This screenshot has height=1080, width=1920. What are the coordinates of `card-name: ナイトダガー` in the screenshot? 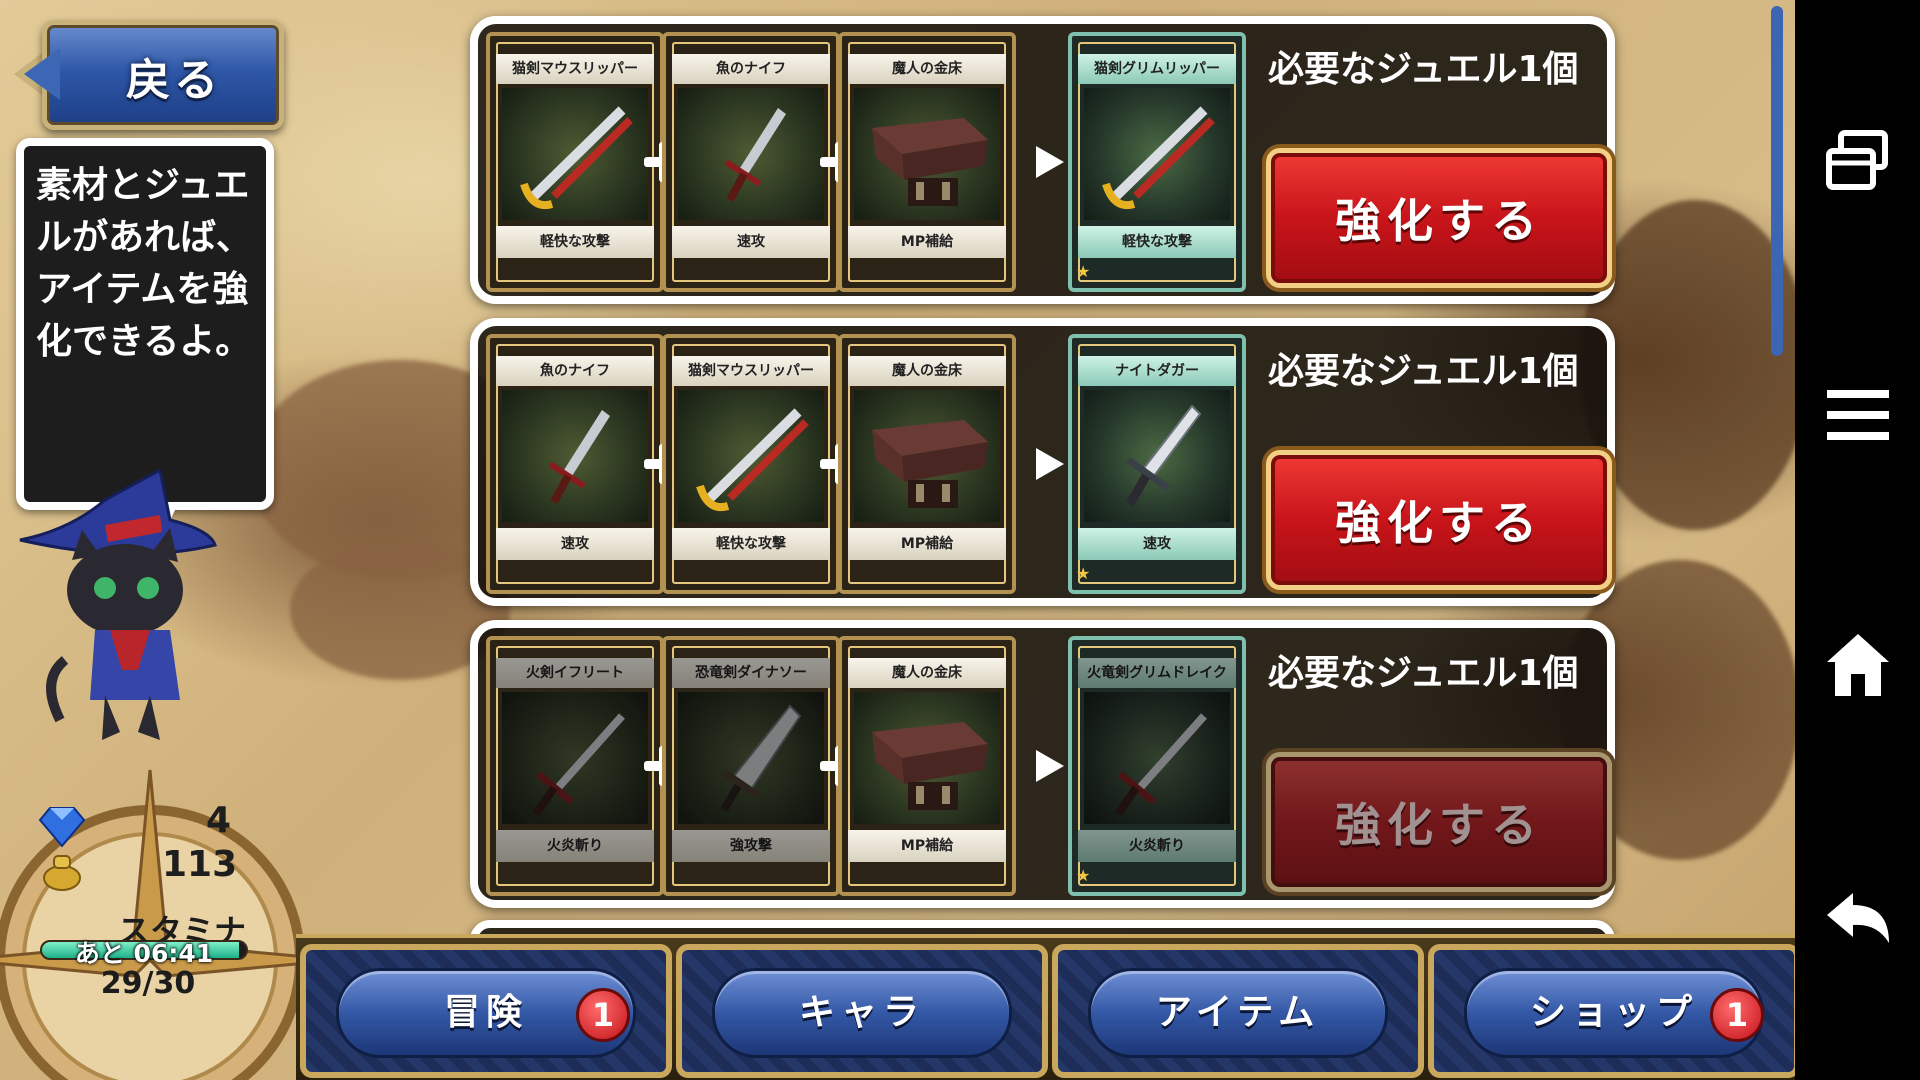 It's located at (1157, 371).